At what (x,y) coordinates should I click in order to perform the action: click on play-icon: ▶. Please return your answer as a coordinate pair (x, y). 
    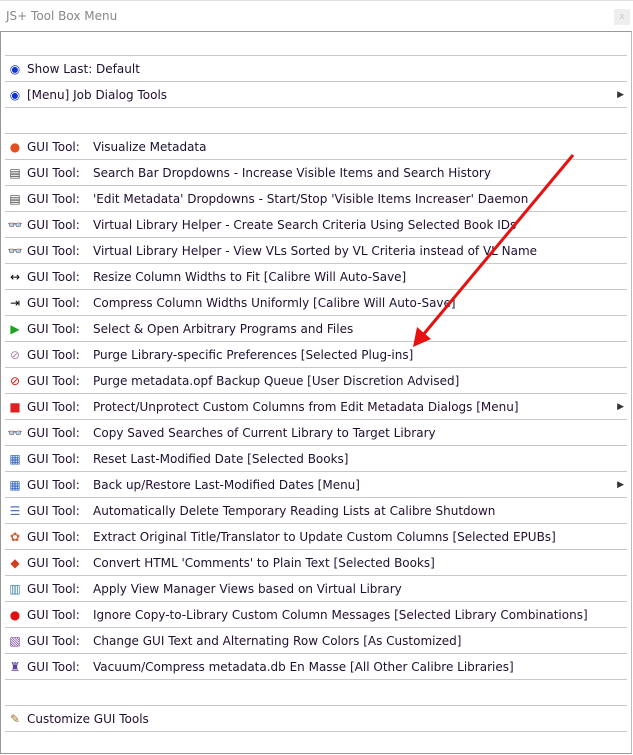
    Looking at the image, I should click on (15, 328).